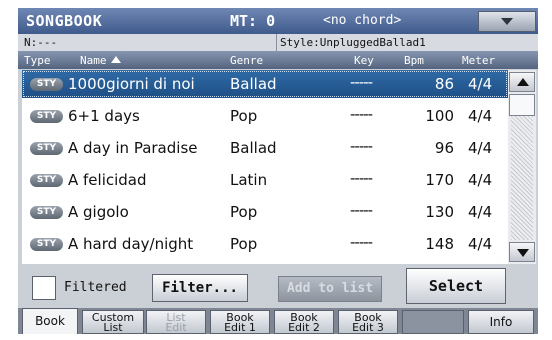 The width and height of the screenshot is (552, 340). Describe the element at coordinates (522, 175) in the screenshot. I see `scrollbar-track` at that location.